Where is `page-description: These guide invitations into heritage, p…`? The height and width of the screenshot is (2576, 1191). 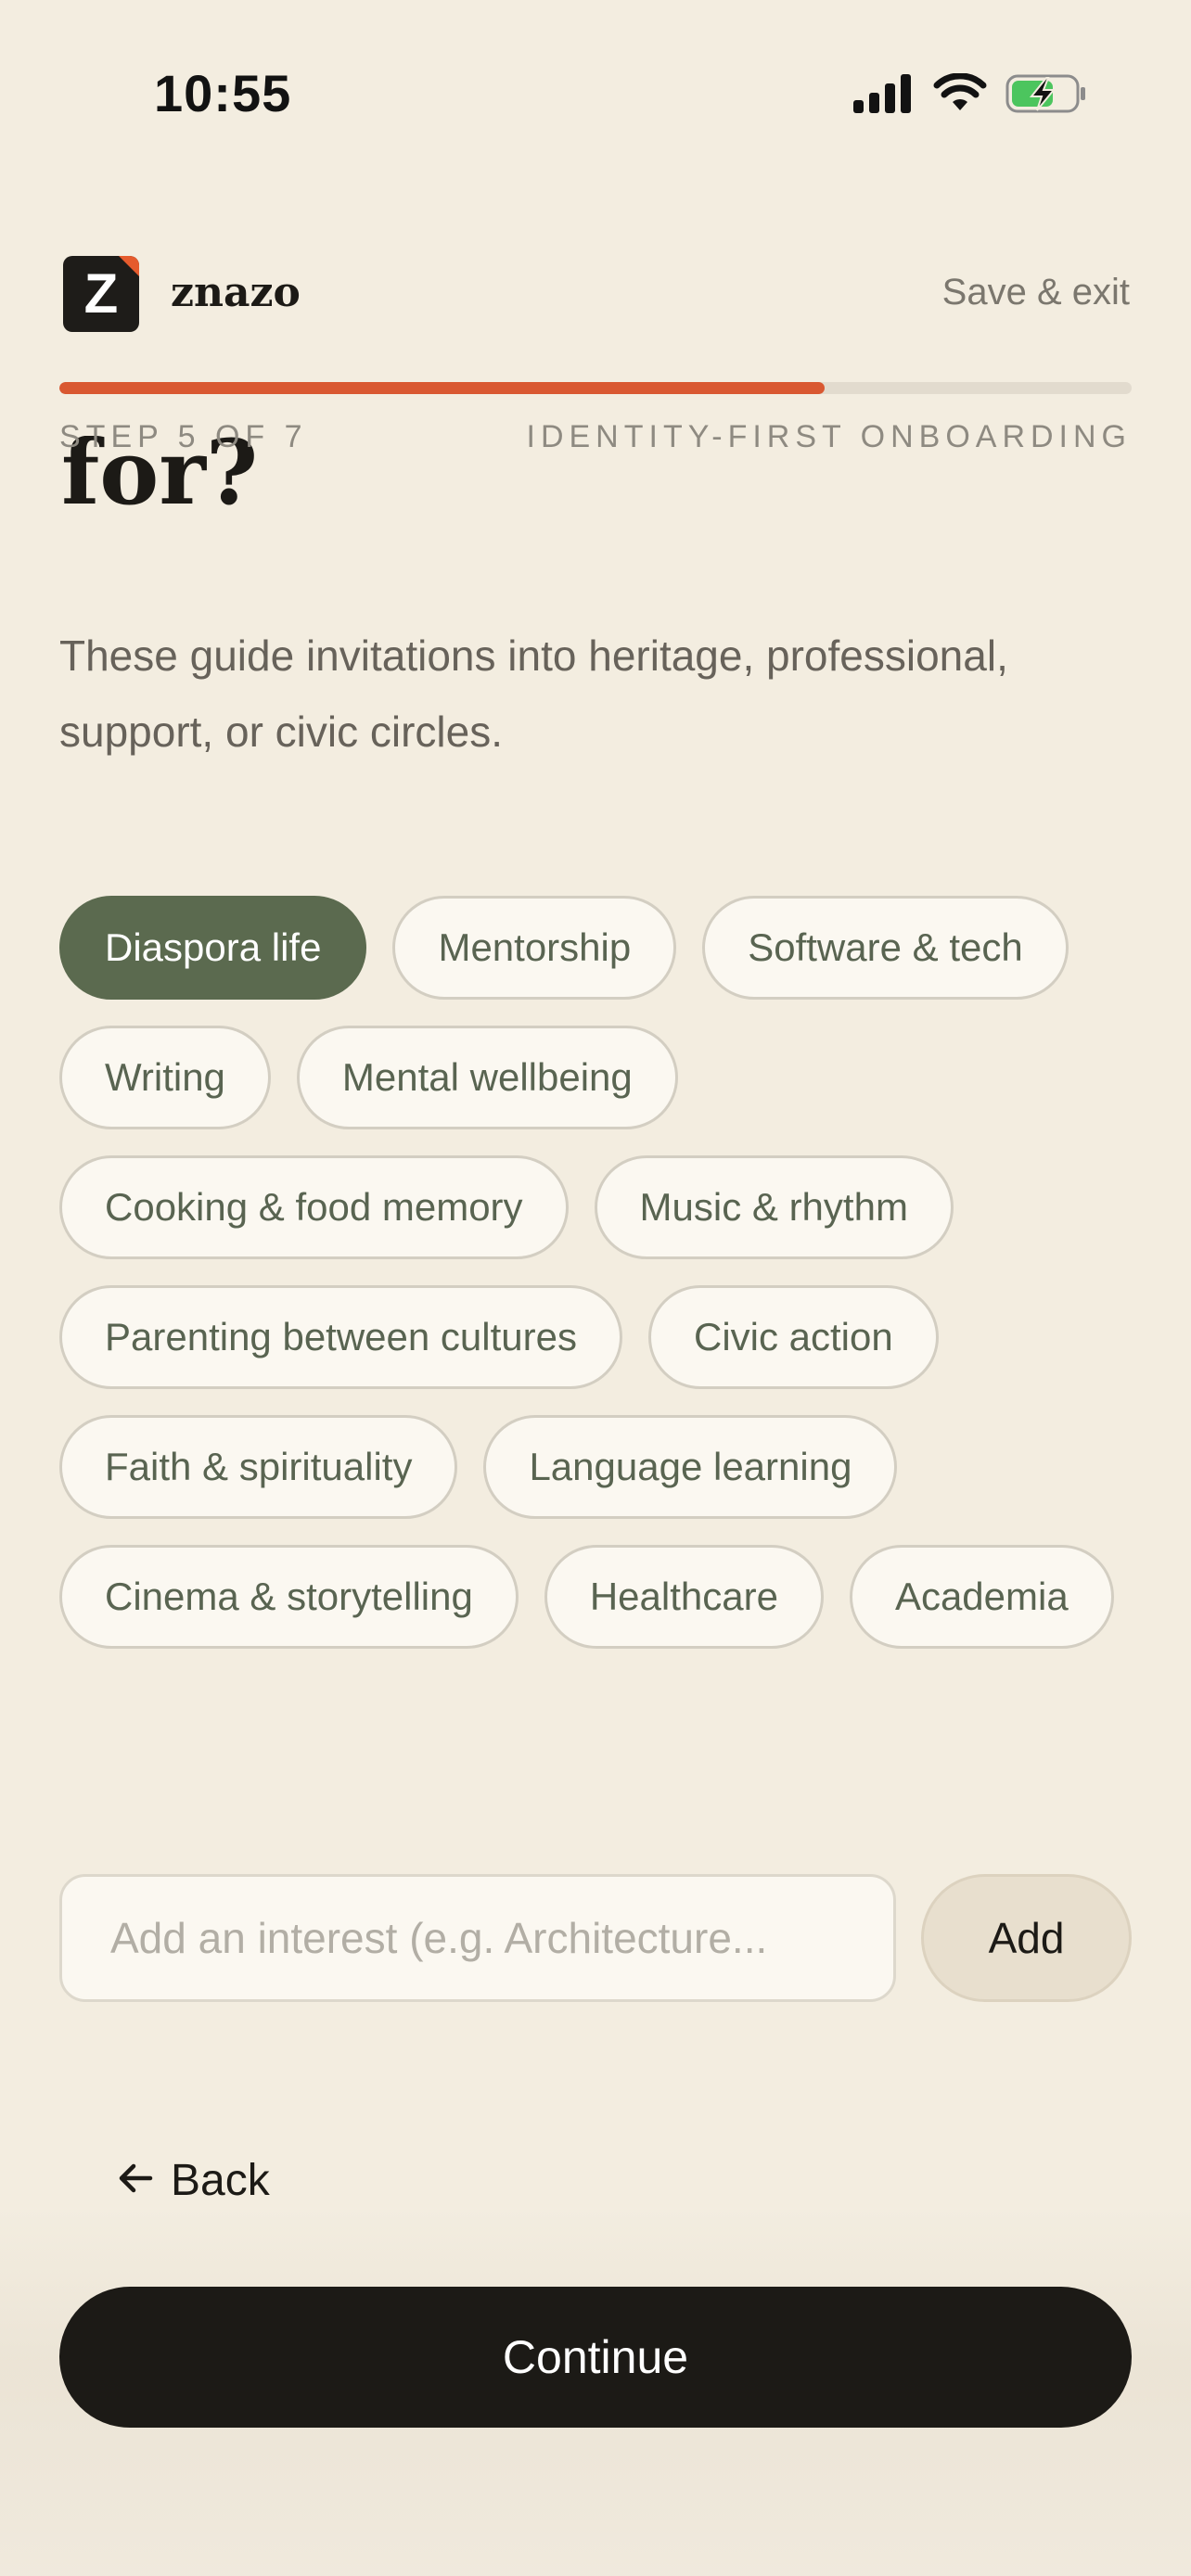
page-description: These guide invitations into heritage, p… is located at coordinates (533, 693).